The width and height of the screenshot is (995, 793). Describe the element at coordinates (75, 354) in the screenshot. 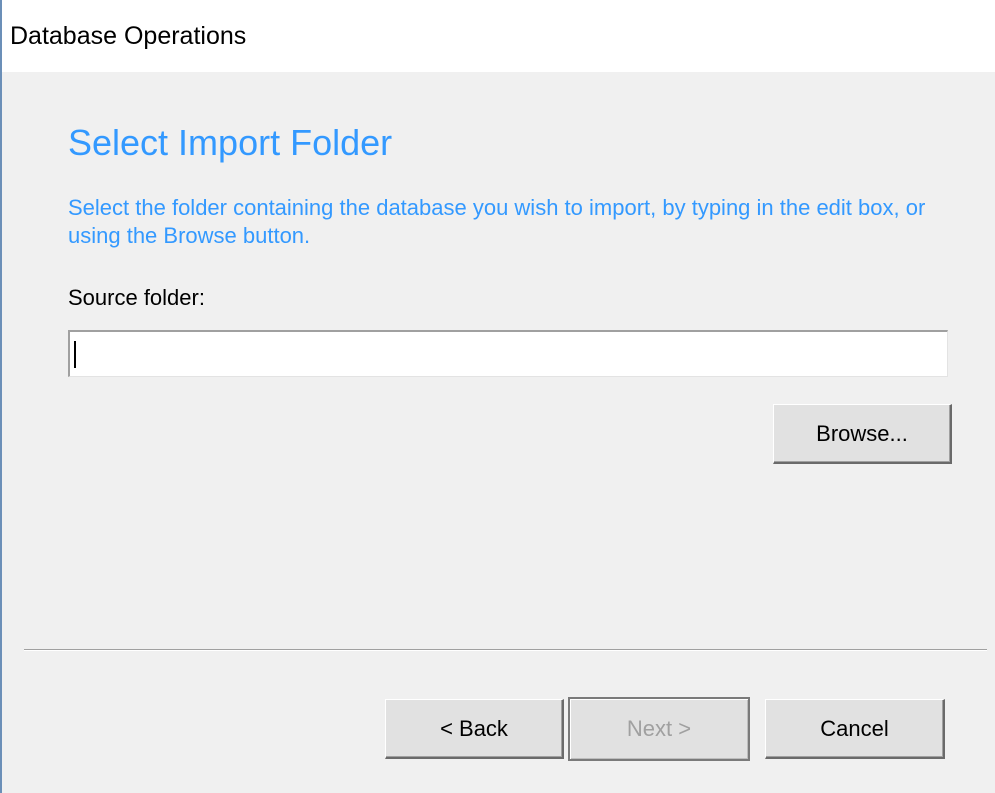

I see `text-caret` at that location.